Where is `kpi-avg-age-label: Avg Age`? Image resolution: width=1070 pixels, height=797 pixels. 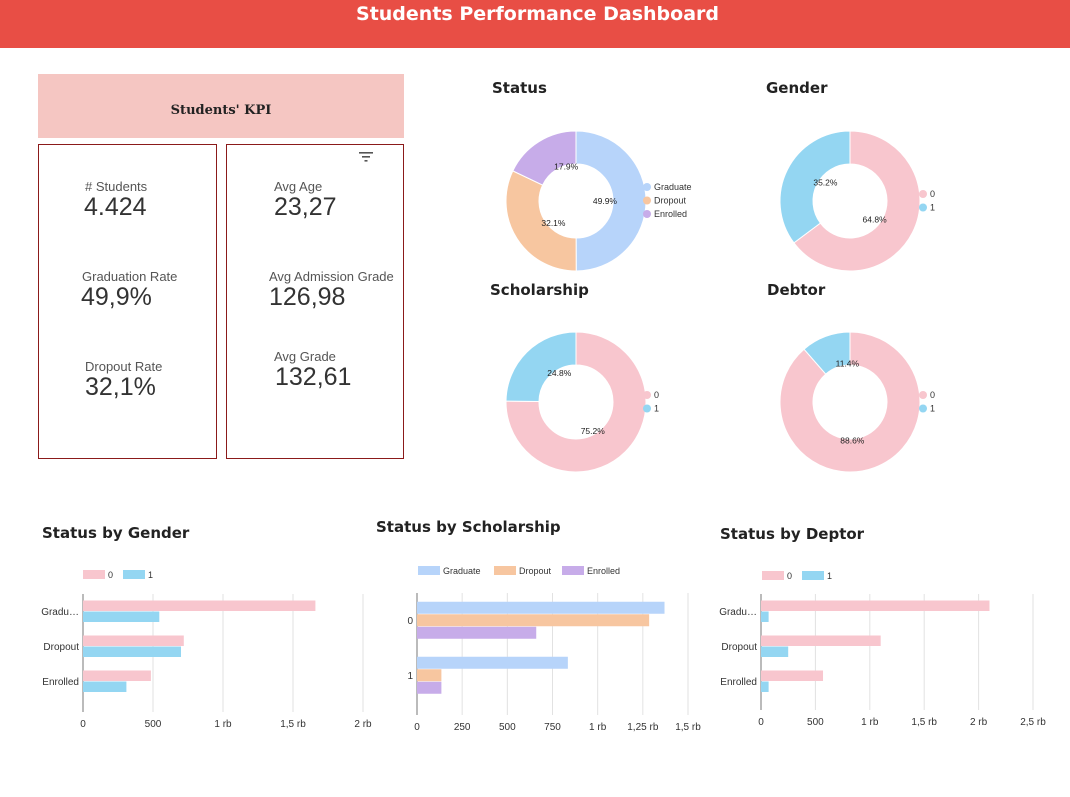
kpi-avg-age-label: Avg Age is located at coordinates (298, 186).